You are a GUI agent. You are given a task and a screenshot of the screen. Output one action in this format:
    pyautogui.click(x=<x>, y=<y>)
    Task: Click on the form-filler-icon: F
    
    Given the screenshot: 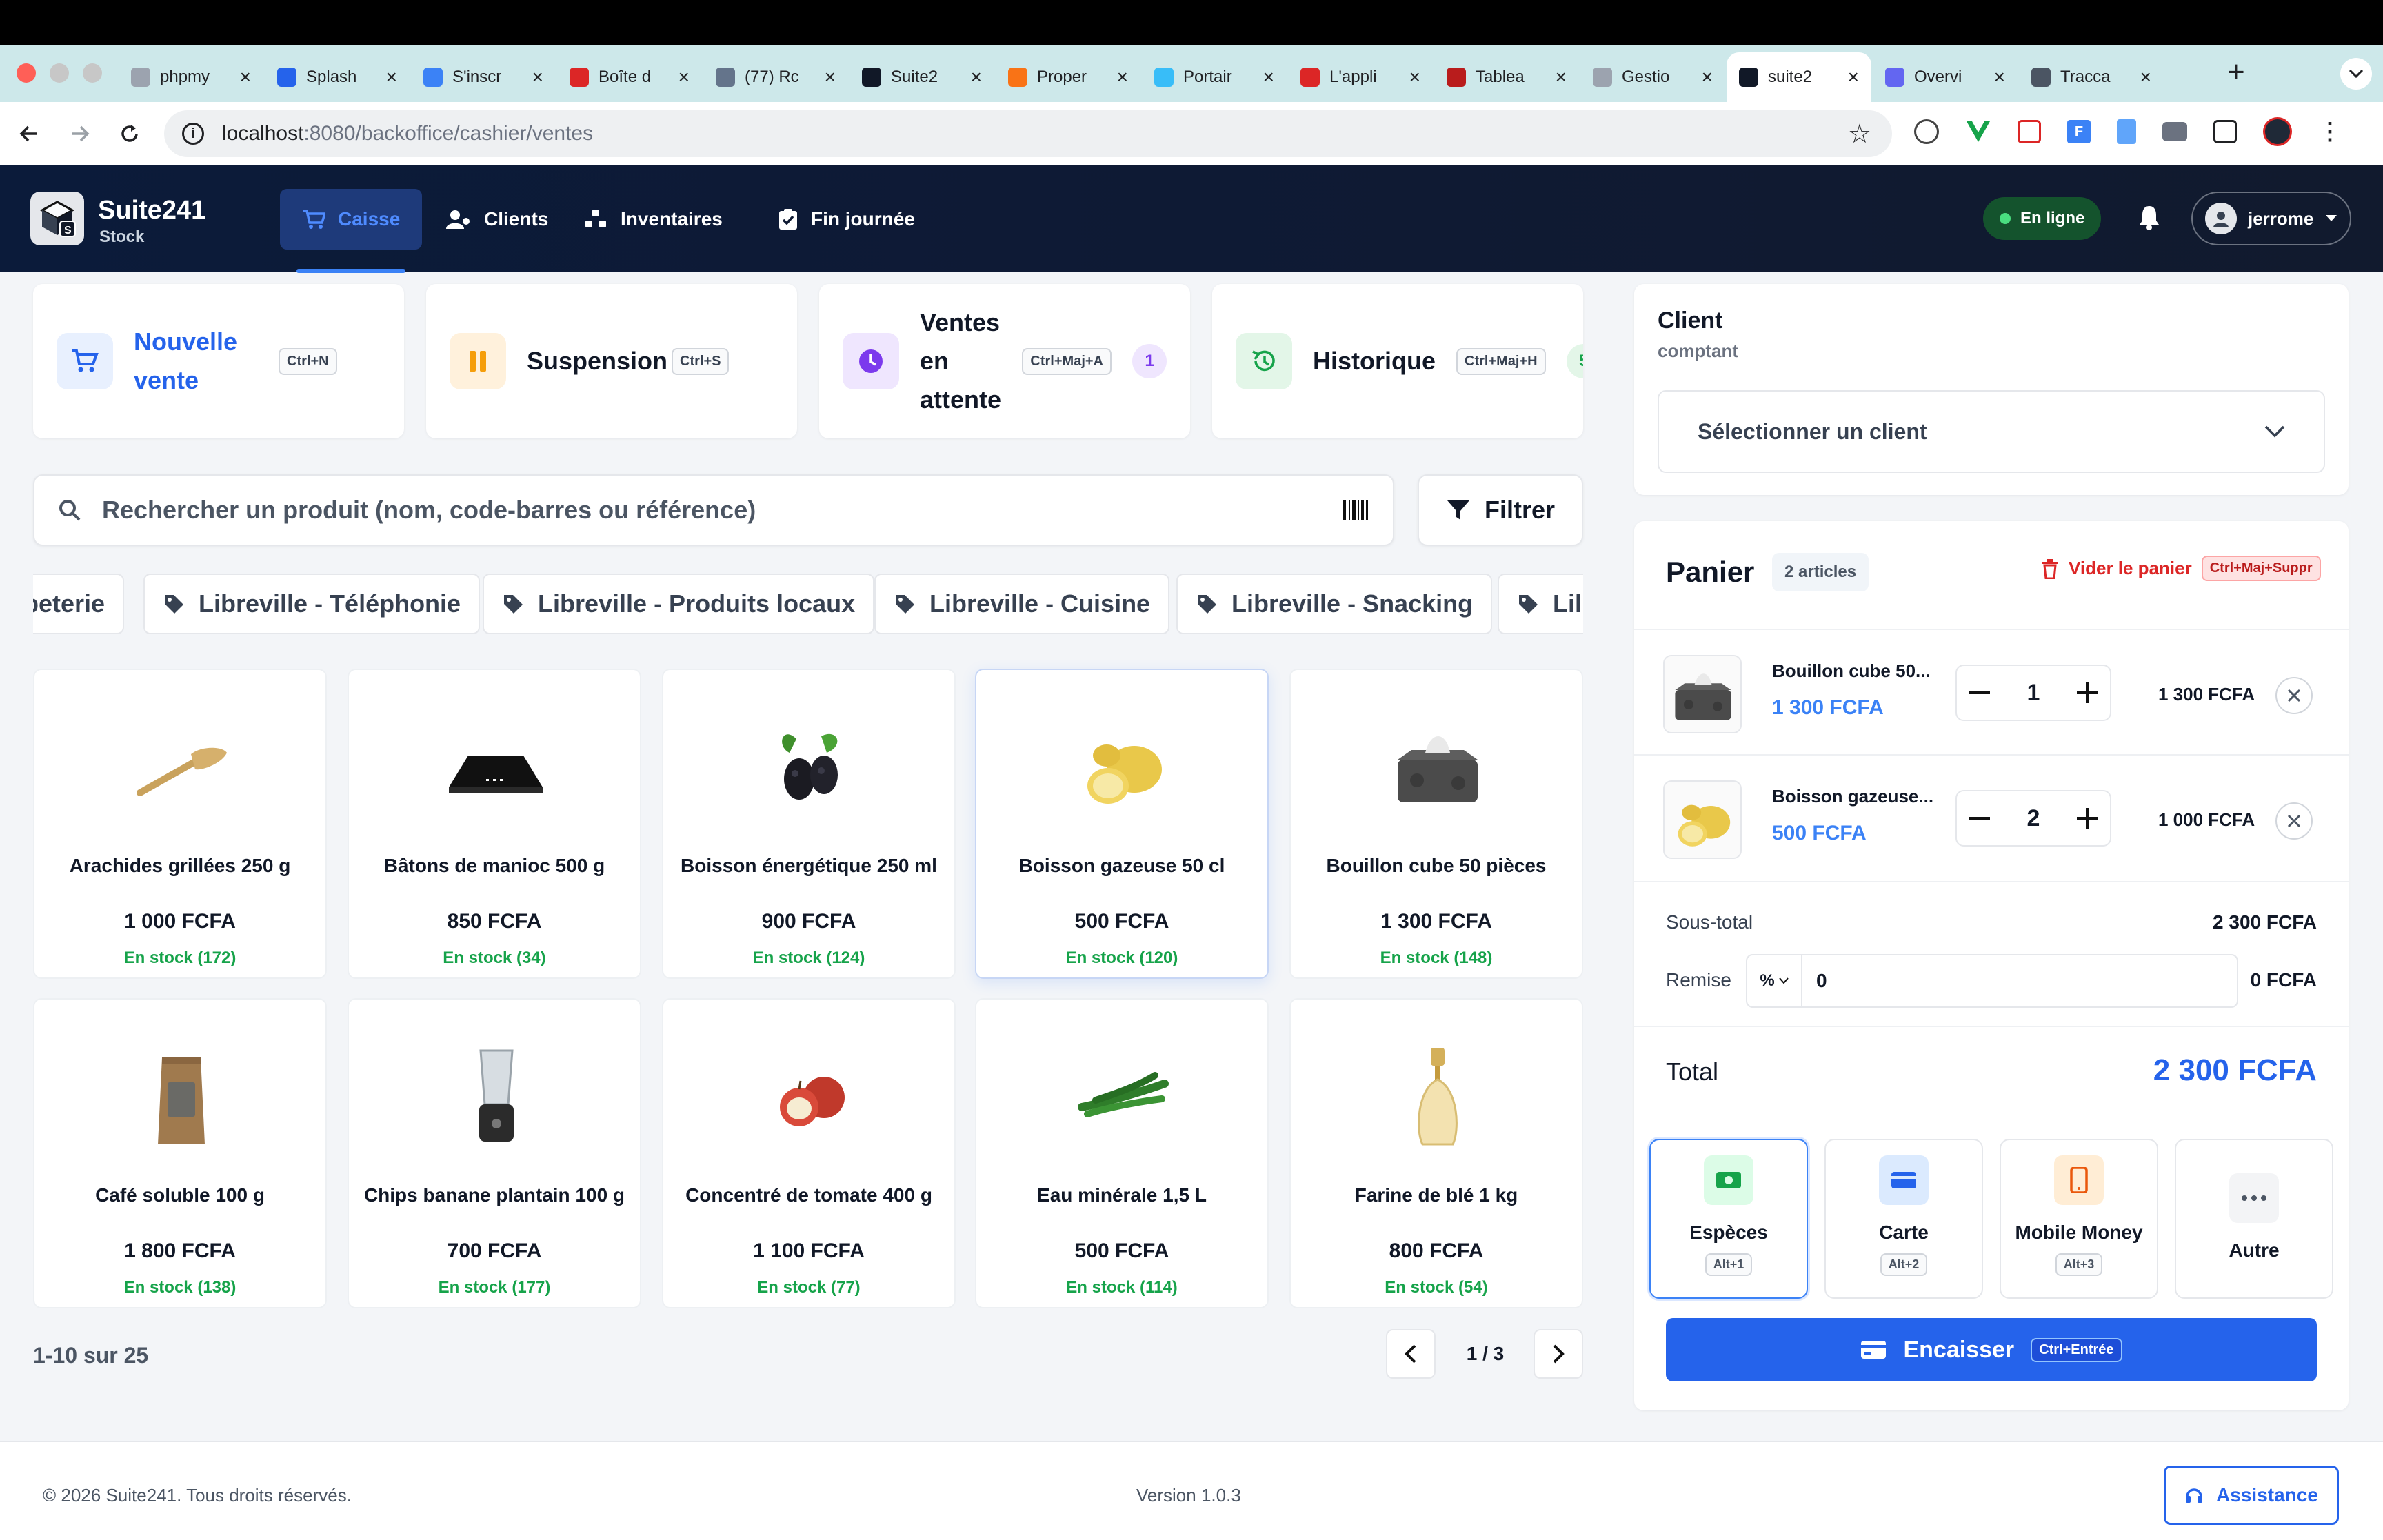 What is the action you would take?
    pyautogui.click(x=2079, y=131)
    